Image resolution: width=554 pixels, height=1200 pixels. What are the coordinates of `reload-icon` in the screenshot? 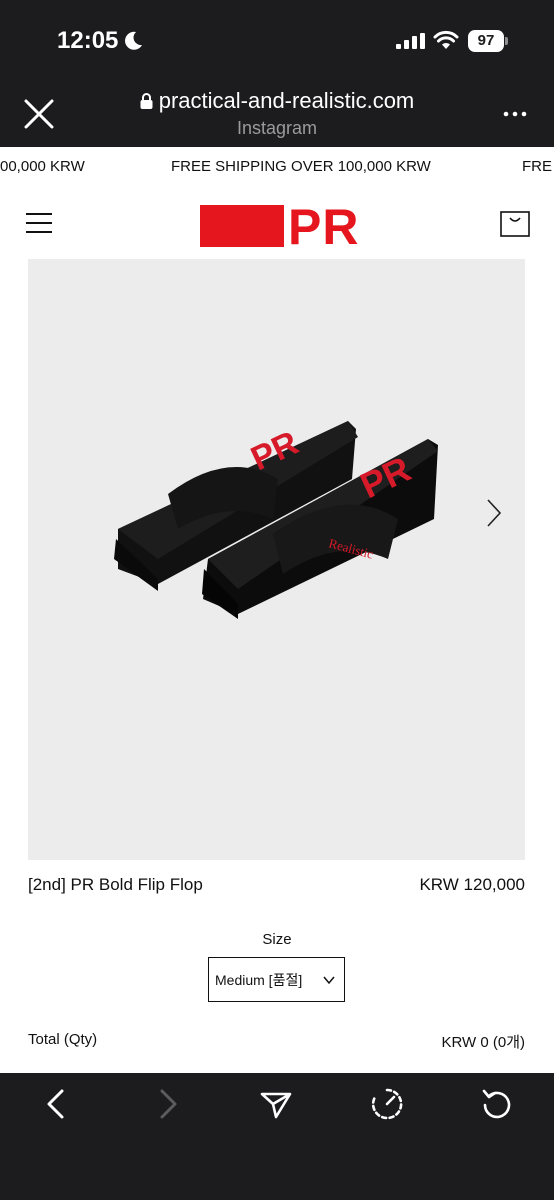 It's located at (497, 1104).